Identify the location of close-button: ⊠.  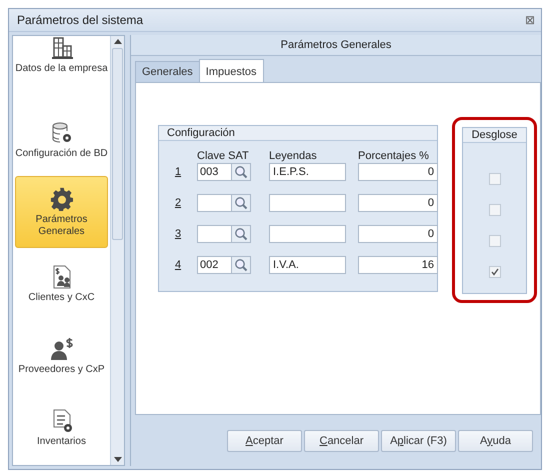
(529, 20).